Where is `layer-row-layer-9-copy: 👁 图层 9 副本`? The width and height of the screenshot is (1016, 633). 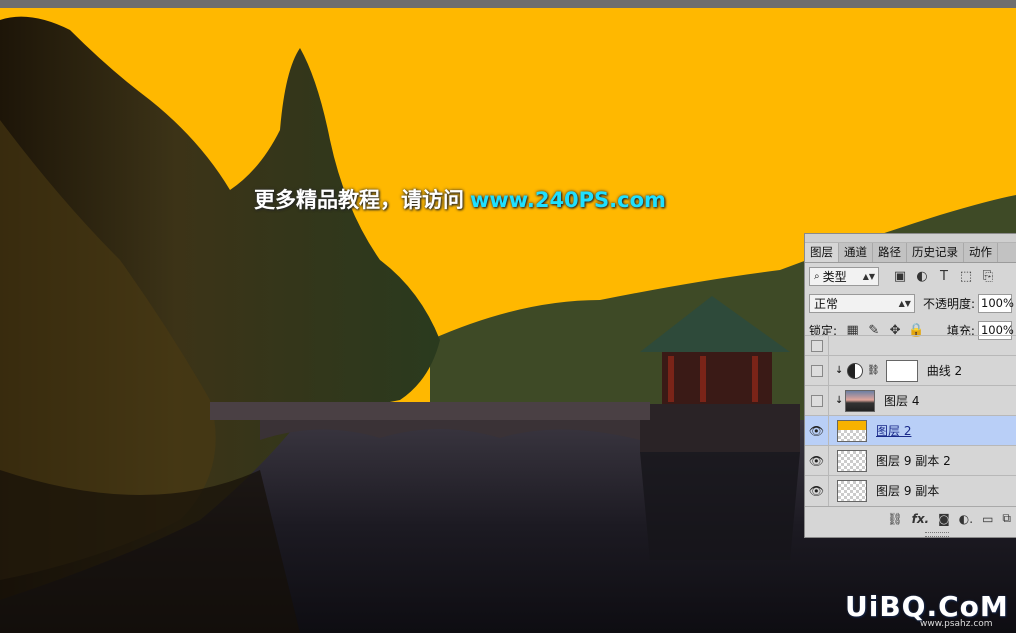
layer-row-layer-9-copy: 👁 图层 9 副本 is located at coordinates (910, 490).